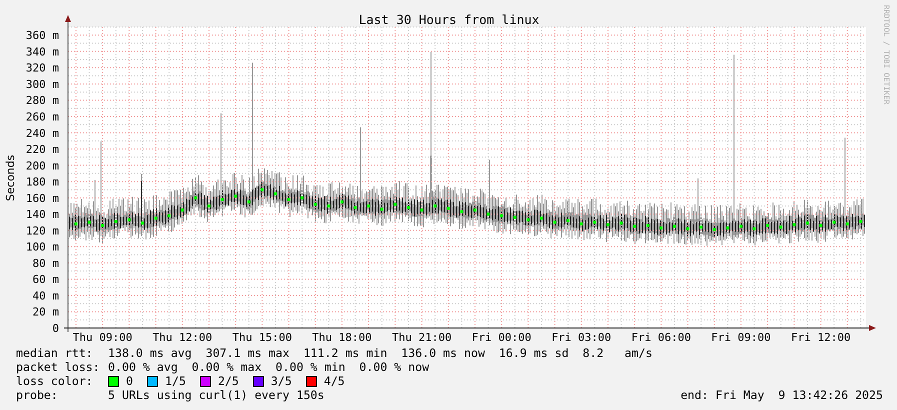 The height and width of the screenshot is (410, 897). What do you see at coordinates (781, 395) in the screenshot?
I see `end-time: end: Fri May 9 13:42:26 2025` at bounding box center [781, 395].